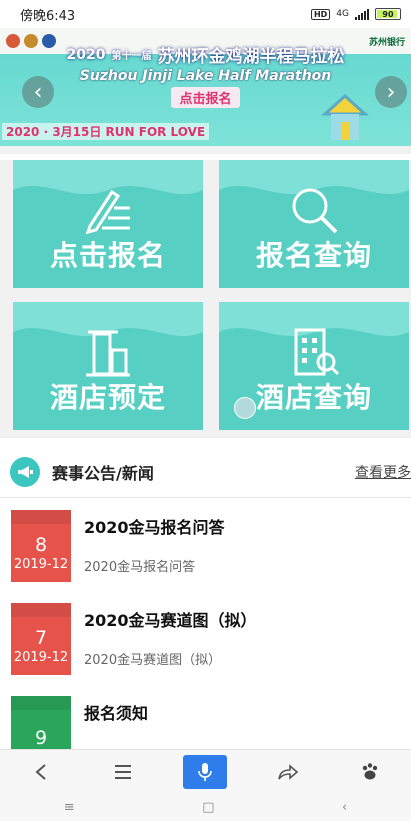 Image resolution: width=411 pixels, height=821 pixels. What do you see at coordinates (153, 660) in the screenshot?
I see `news-summary: 2020金马赛道图（拟）` at bounding box center [153, 660].